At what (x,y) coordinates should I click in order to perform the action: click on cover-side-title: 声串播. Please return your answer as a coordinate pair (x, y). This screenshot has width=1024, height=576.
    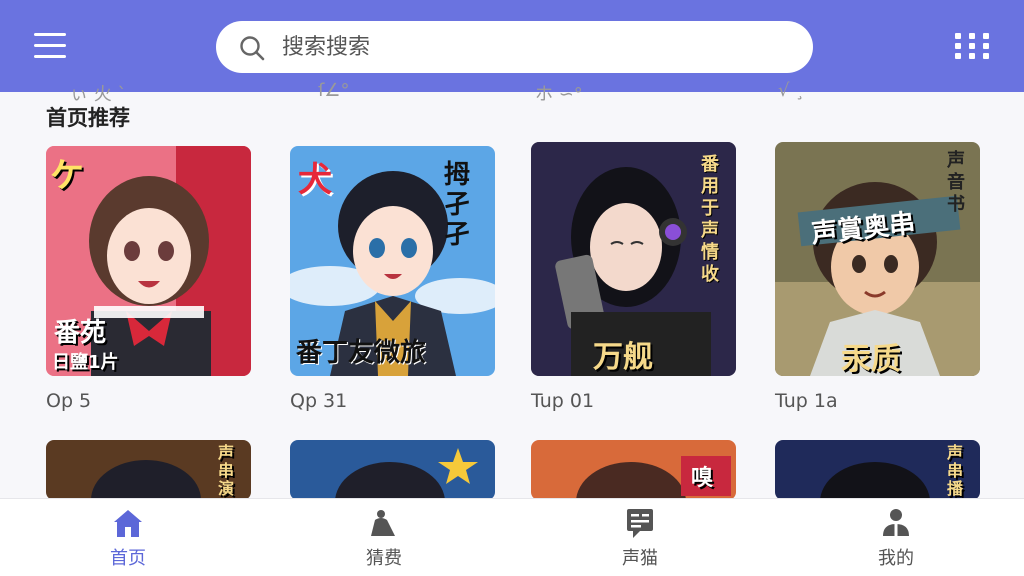
    Looking at the image, I should click on (955, 470).